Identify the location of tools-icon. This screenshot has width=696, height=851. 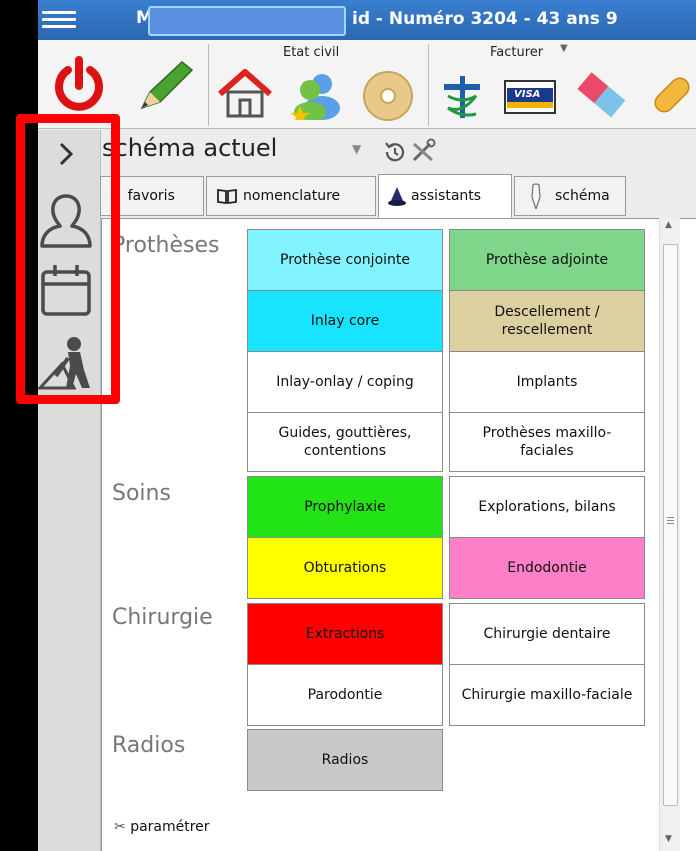
(423, 151).